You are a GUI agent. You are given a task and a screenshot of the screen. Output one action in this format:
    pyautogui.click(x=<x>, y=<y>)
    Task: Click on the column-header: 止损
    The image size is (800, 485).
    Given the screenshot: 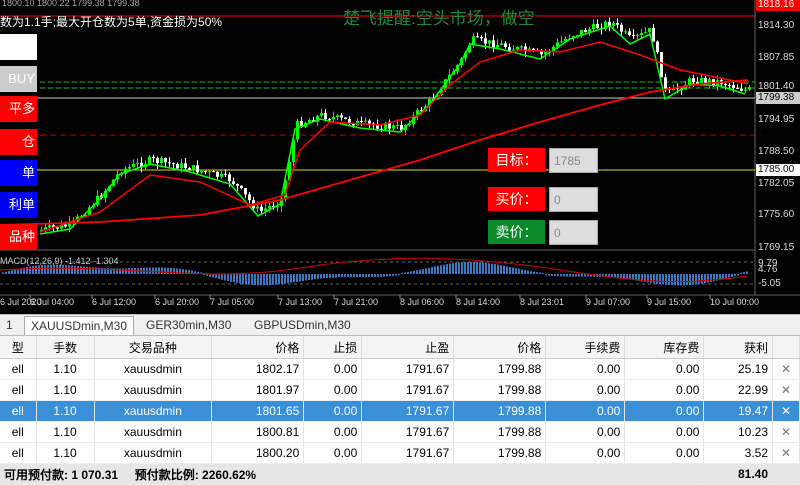 What is the action you would take?
    pyautogui.click(x=333, y=347)
    